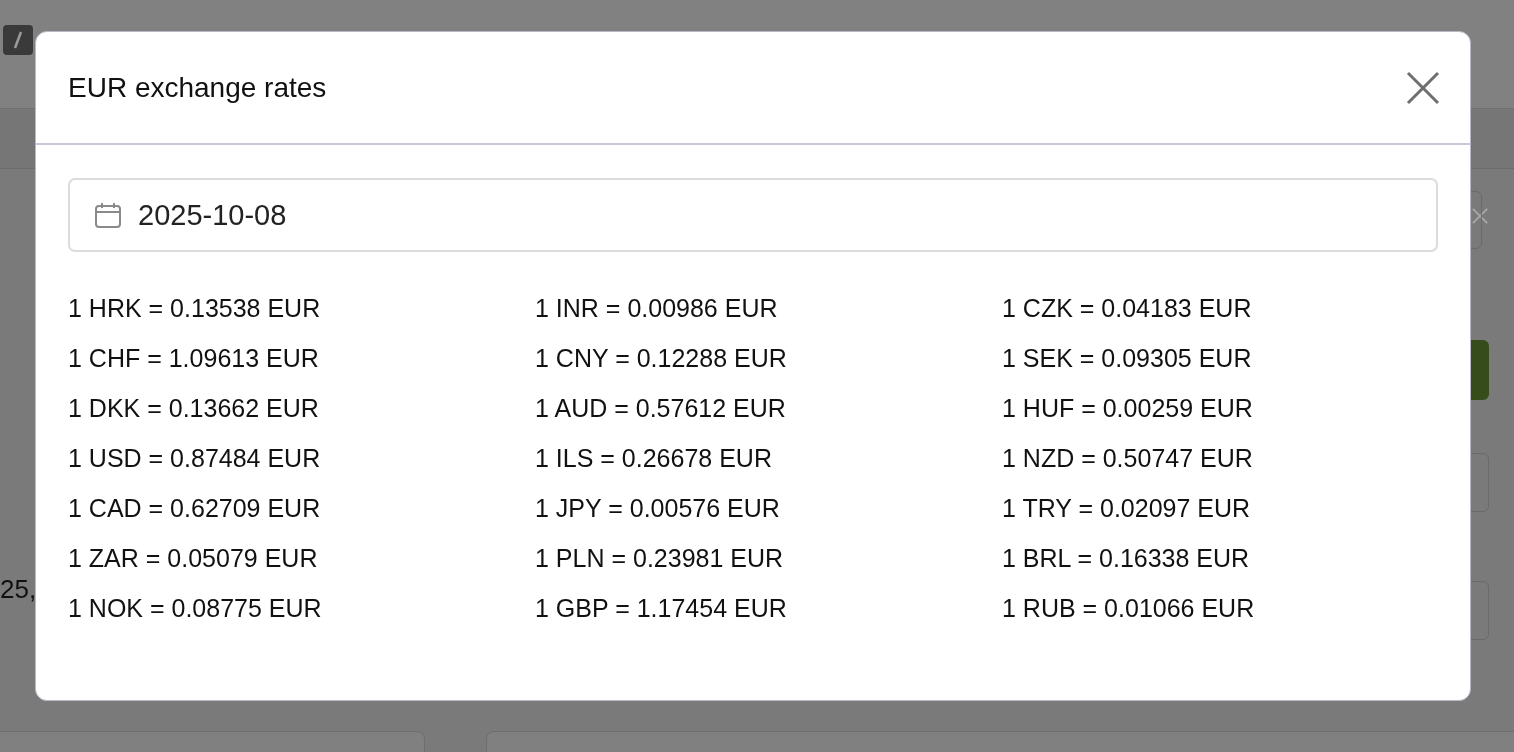  Describe the element at coordinates (193, 558) in the screenshot. I see `rate-text: 1 ZAR = 0.05079 EUR` at that location.